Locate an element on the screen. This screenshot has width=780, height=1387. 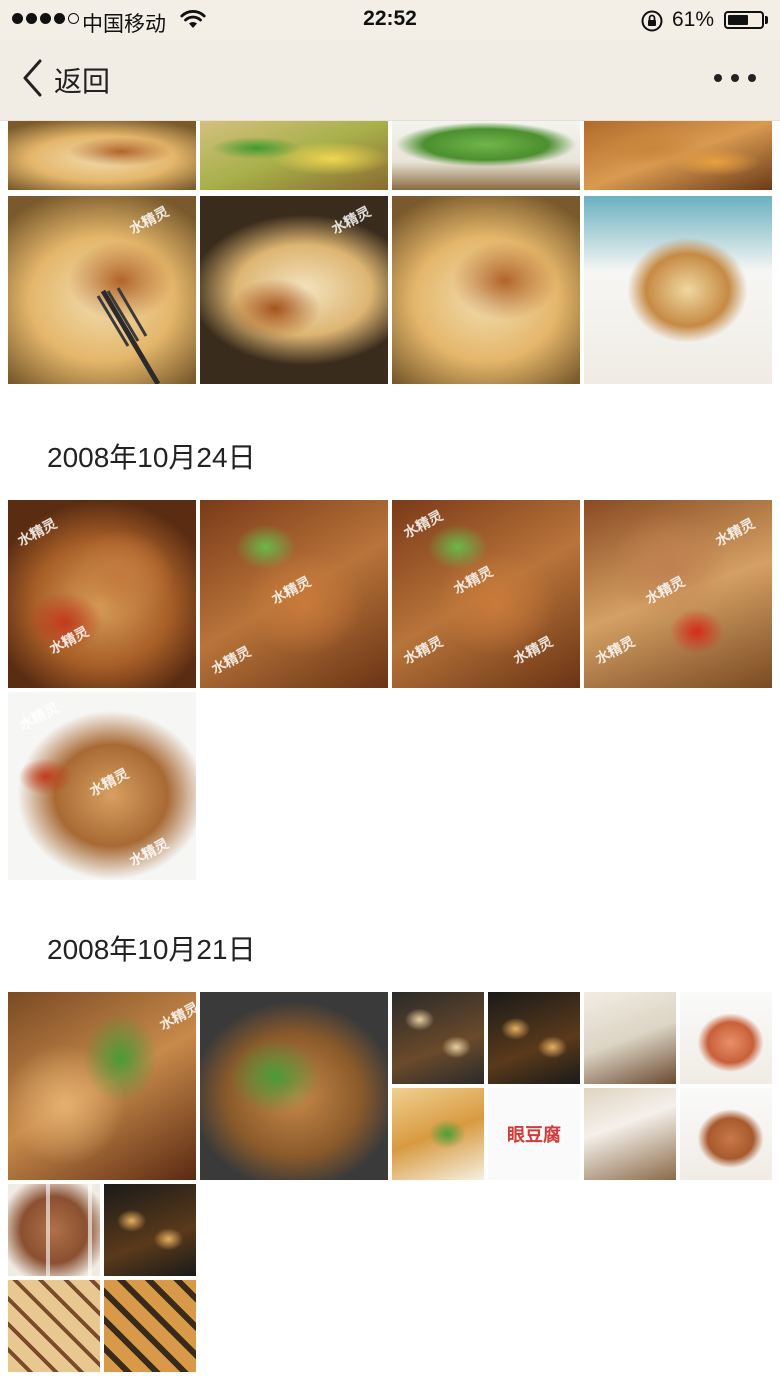
photo-thumbnail-part: 眼豆腐 is located at coordinates (534, 1134).